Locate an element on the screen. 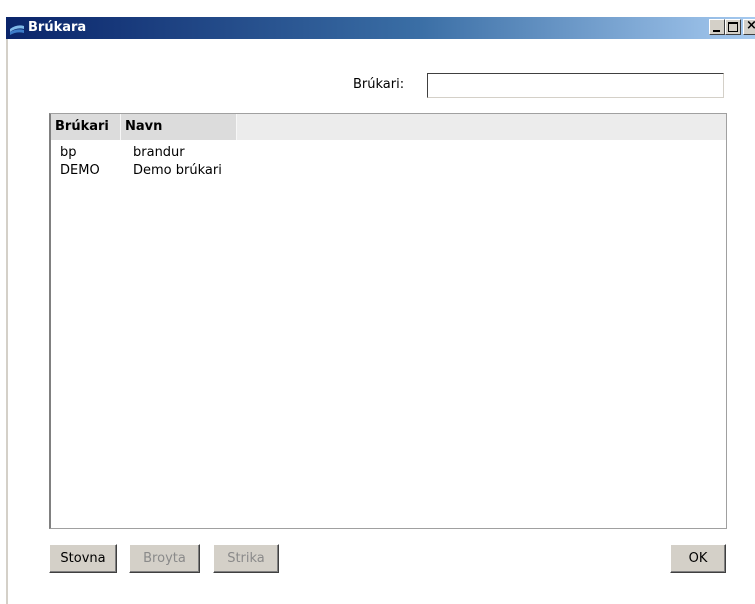 The height and width of the screenshot is (604, 755). maximize-button is located at coordinates (733, 27).